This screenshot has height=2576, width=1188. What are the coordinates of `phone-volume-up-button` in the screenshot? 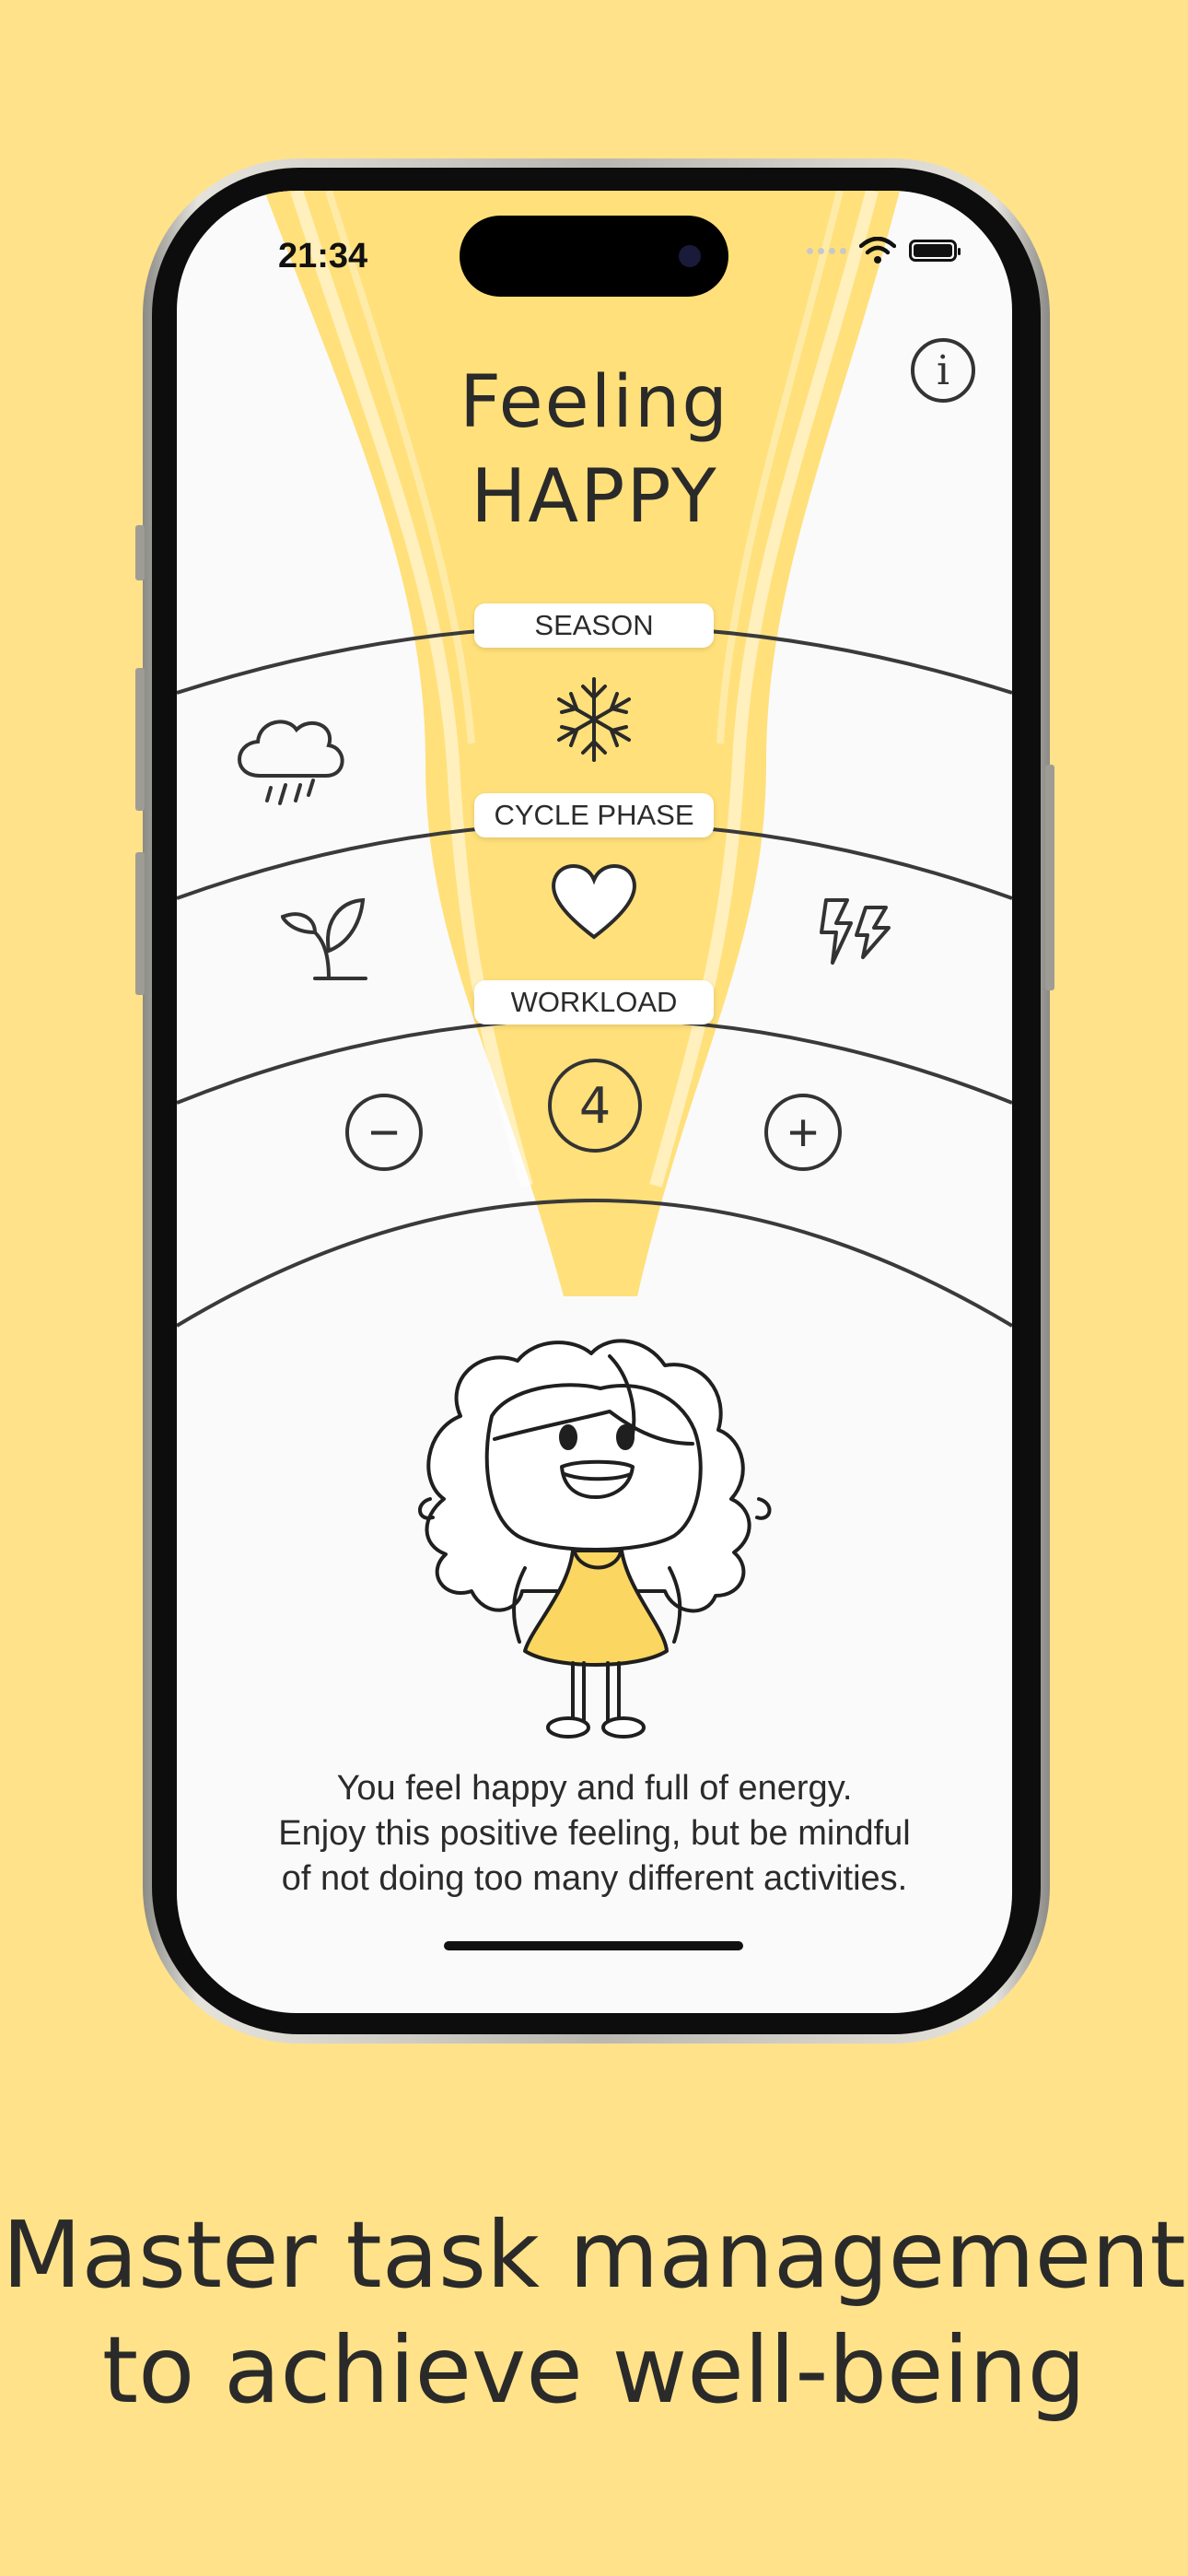 It's located at (140, 739).